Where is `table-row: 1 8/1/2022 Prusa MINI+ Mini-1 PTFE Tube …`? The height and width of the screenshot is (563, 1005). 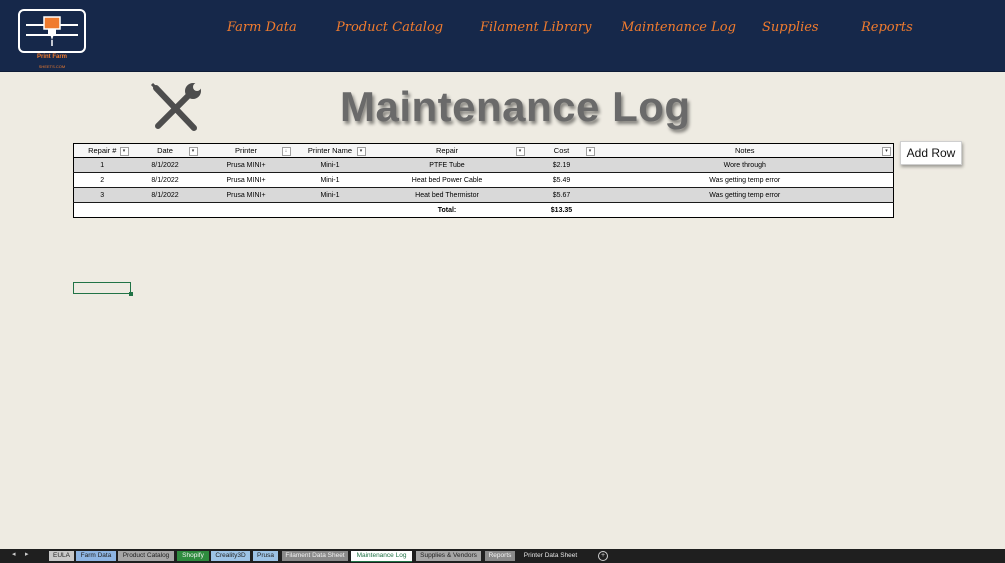 table-row: 1 8/1/2022 Prusa MINI+ Mini-1 PTFE Tube … is located at coordinates (483, 165).